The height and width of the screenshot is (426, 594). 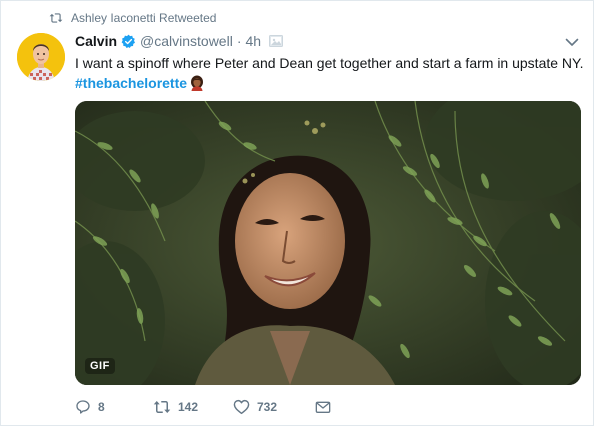 I want to click on tweet-header: Calvin @calvinstowell · 4h, so click(x=179, y=41).